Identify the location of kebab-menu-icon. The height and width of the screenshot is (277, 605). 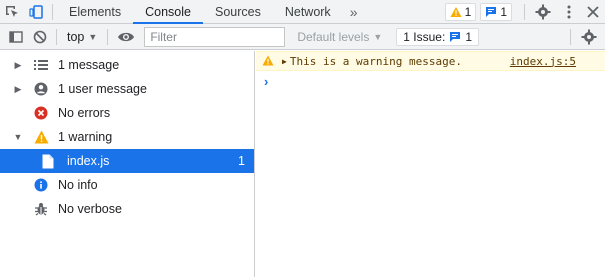
(569, 11).